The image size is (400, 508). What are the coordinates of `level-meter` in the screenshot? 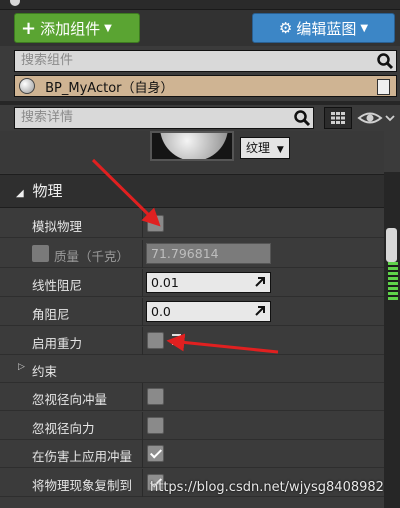 It's located at (393, 281).